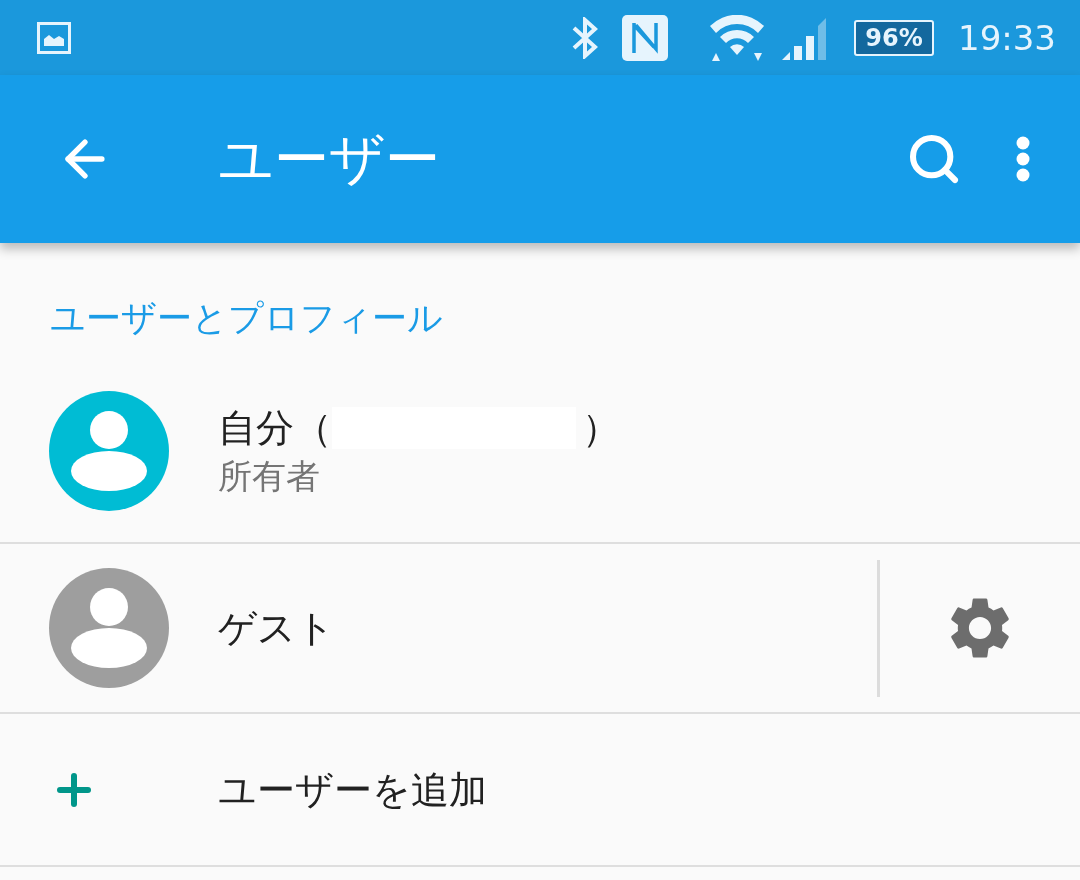  I want to click on more-options-button, so click(1023, 159).